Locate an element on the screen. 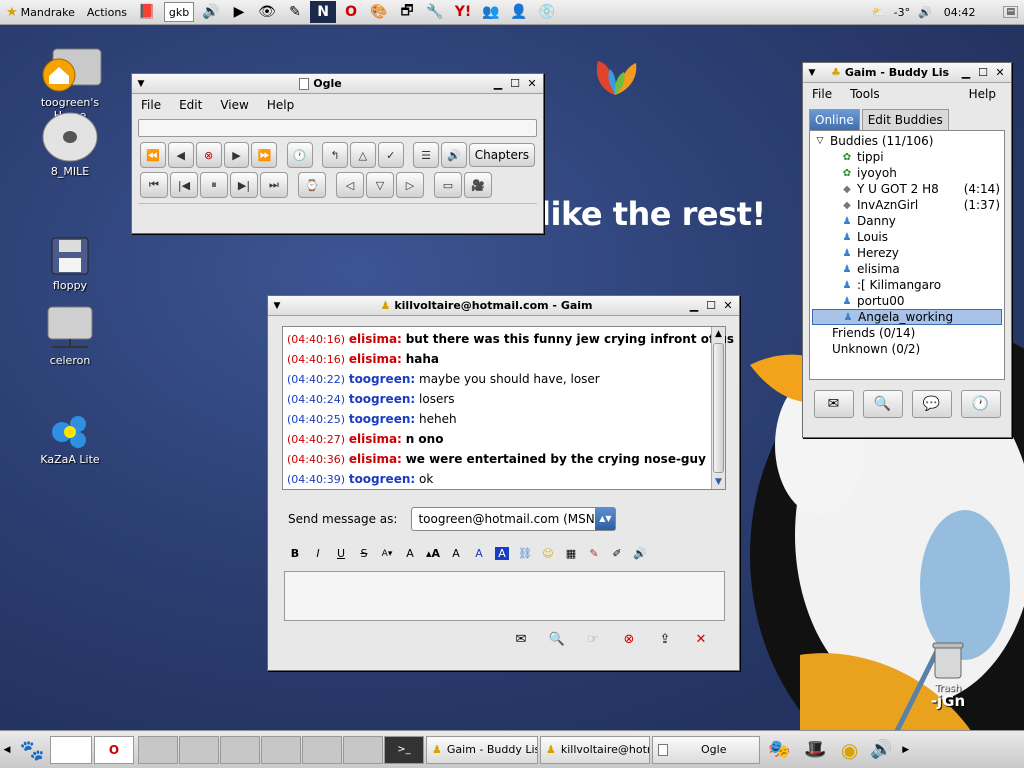 This screenshot has height=768, width=1024. link-icon: ⛓ is located at coordinates (525, 553).